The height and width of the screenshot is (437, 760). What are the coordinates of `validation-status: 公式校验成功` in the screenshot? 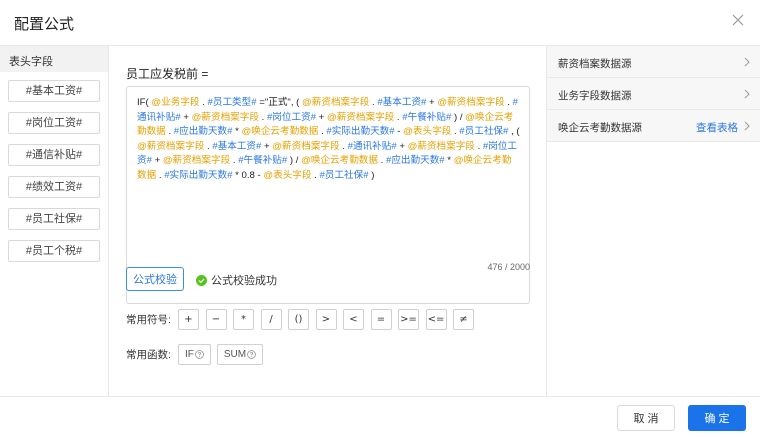 It's located at (236, 280).